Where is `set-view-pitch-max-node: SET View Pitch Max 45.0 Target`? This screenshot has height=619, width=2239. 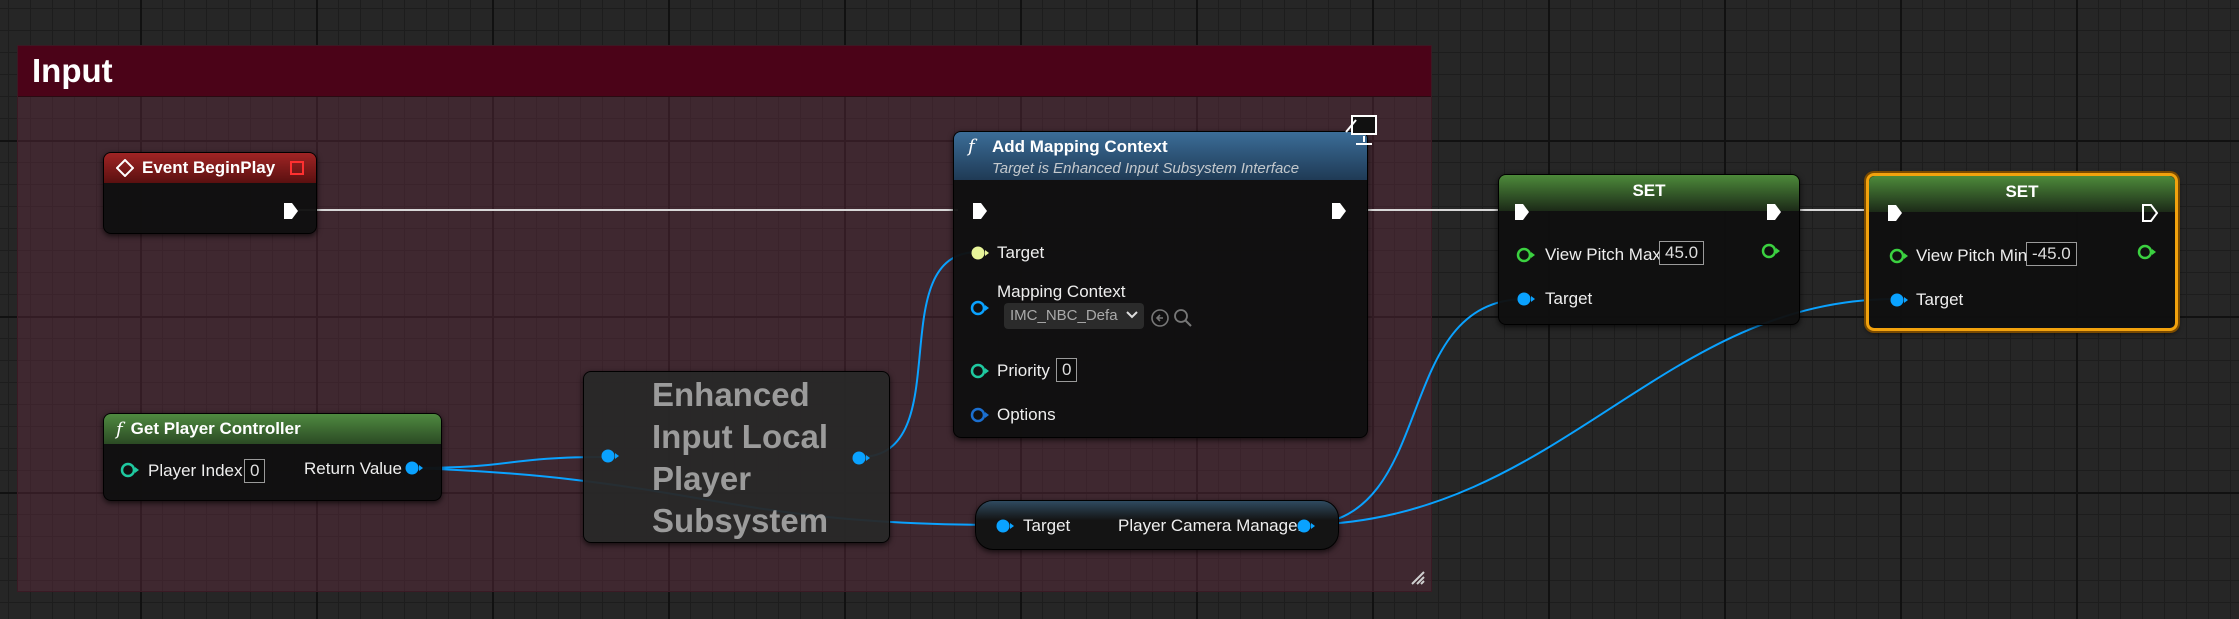
set-view-pitch-max-node: SET View Pitch Max 45.0 Target is located at coordinates (1649, 249).